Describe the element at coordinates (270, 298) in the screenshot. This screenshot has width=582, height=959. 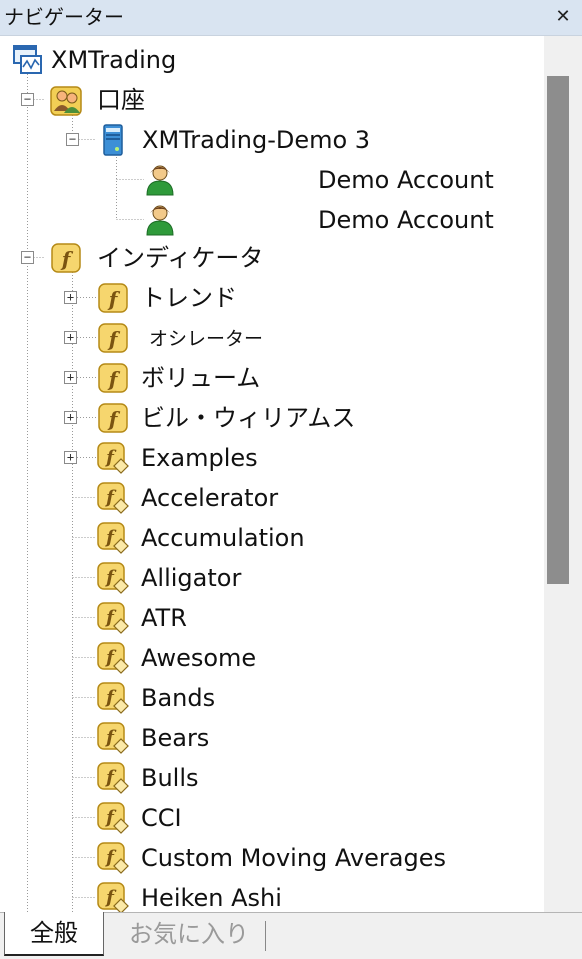
I see `tree-node-folder-trend: + f トレンド` at that location.